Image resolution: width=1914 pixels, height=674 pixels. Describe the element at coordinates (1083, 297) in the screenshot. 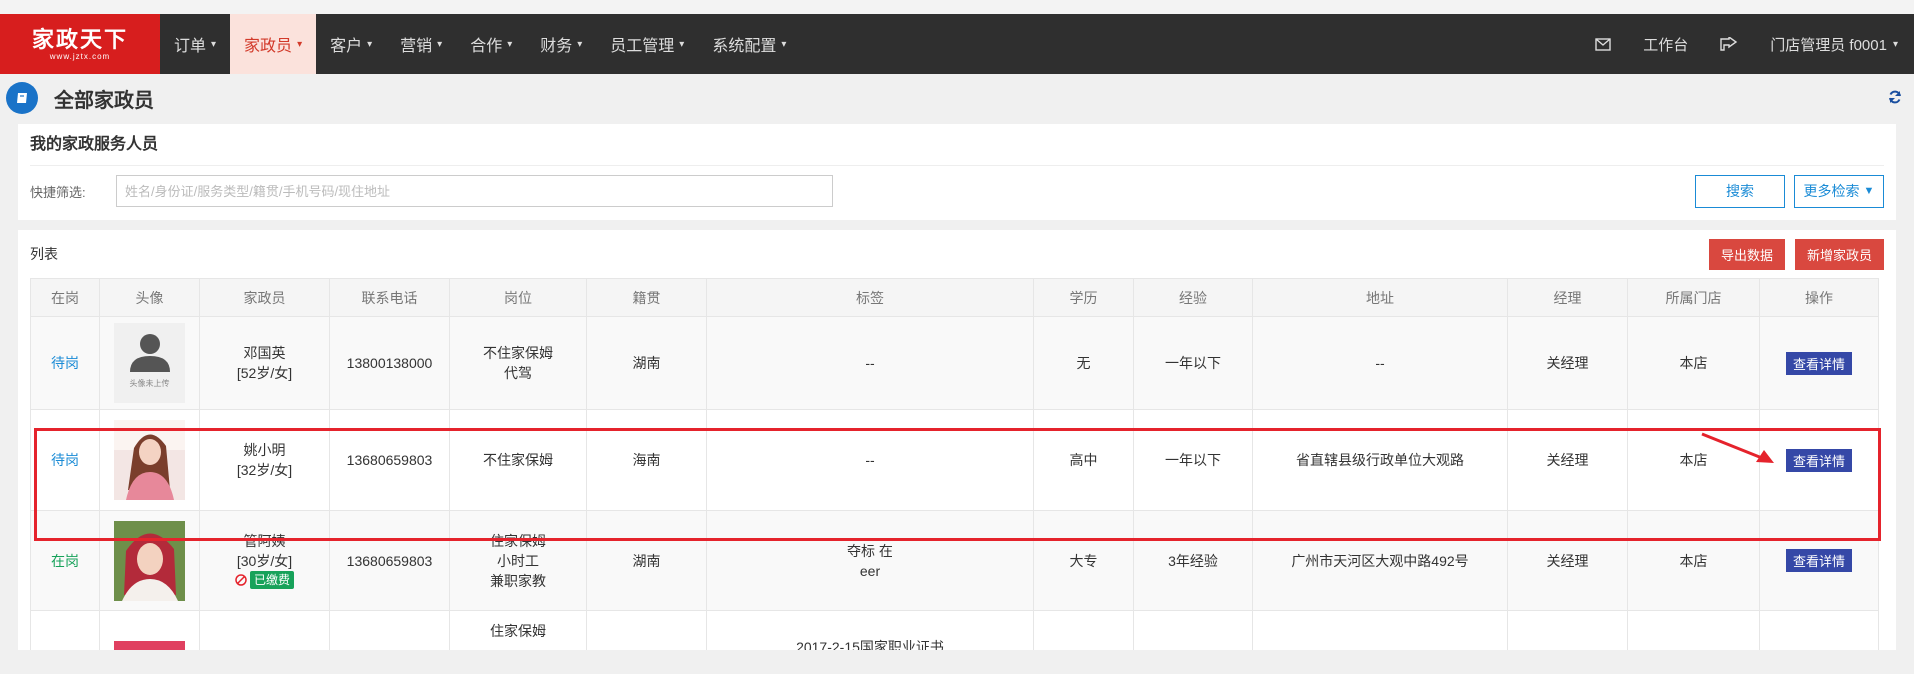

I see `col-header: 学历` at that location.